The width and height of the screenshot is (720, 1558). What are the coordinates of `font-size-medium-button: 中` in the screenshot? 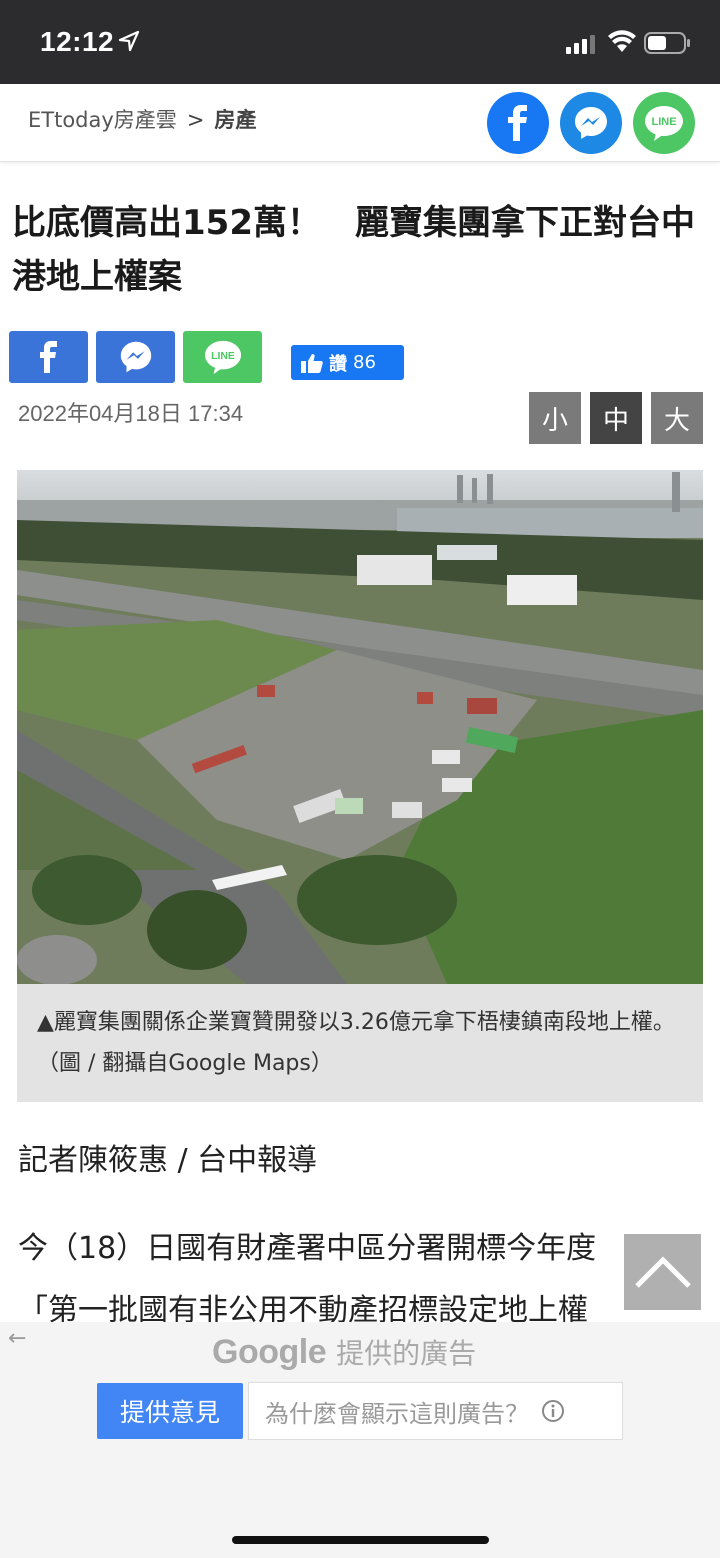 It's located at (616, 418).